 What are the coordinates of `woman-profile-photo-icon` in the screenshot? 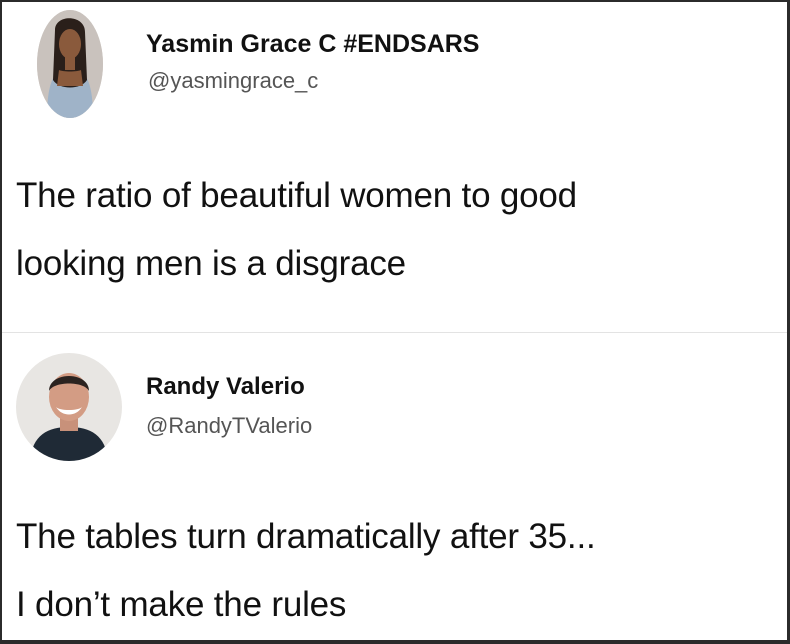 It's located at (70, 64).